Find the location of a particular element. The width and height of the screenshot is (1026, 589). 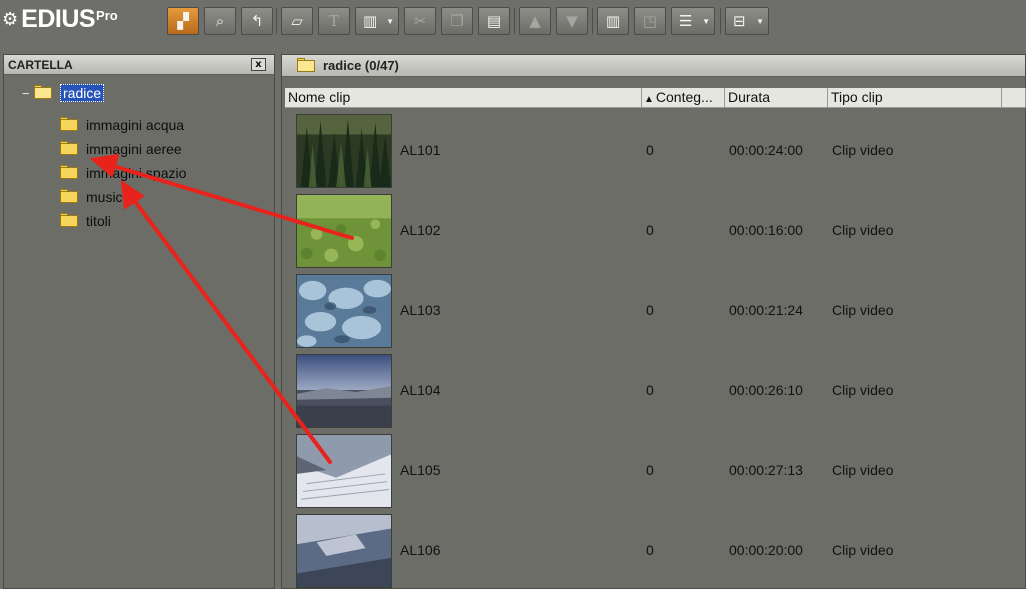

column-header-nome-clip: Nome clip is located at coordinates (463, 98).